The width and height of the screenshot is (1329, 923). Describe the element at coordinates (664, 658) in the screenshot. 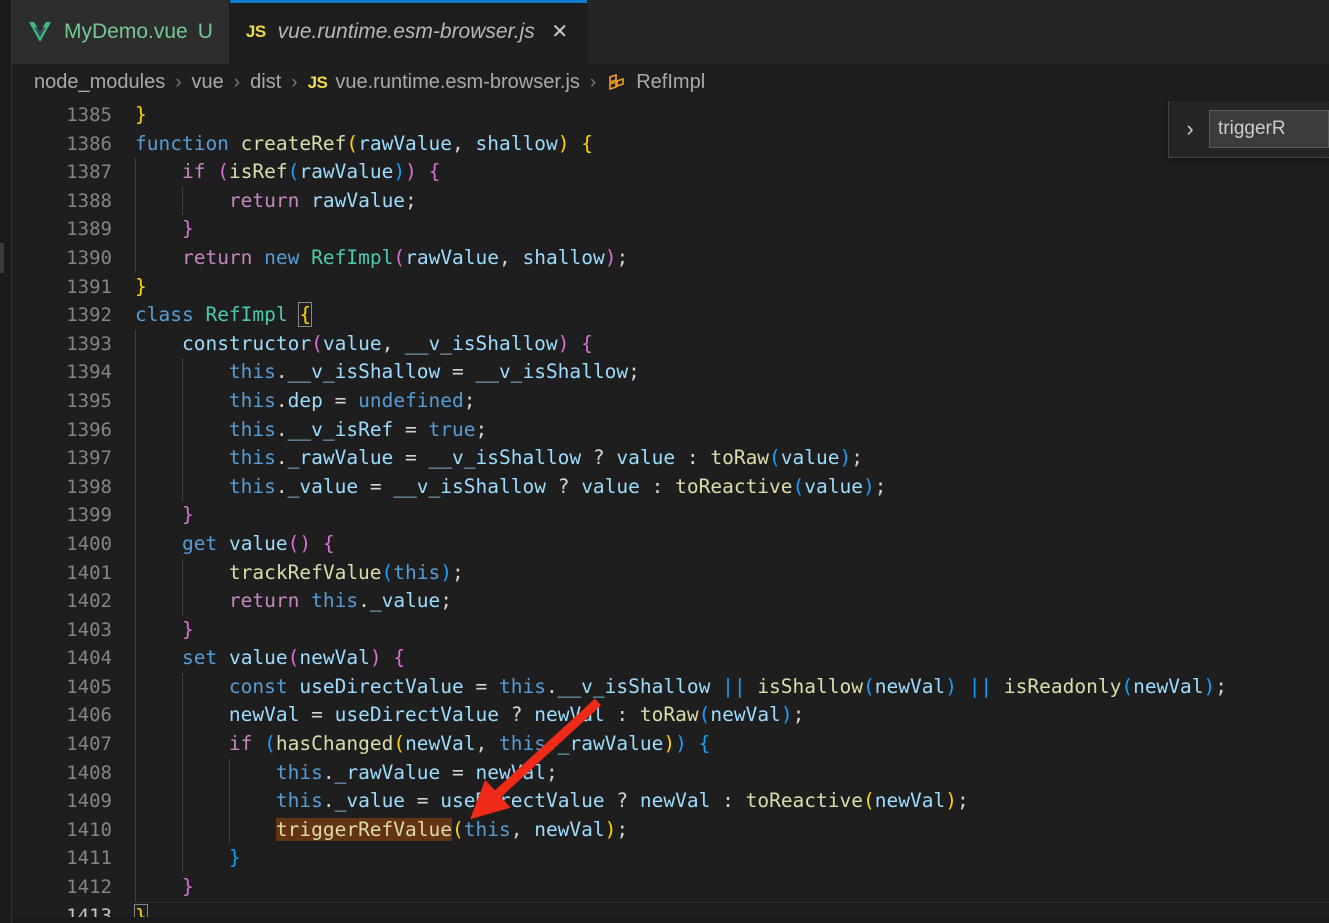

I see `code-line: 1404 set value(newVal) {` at that location.